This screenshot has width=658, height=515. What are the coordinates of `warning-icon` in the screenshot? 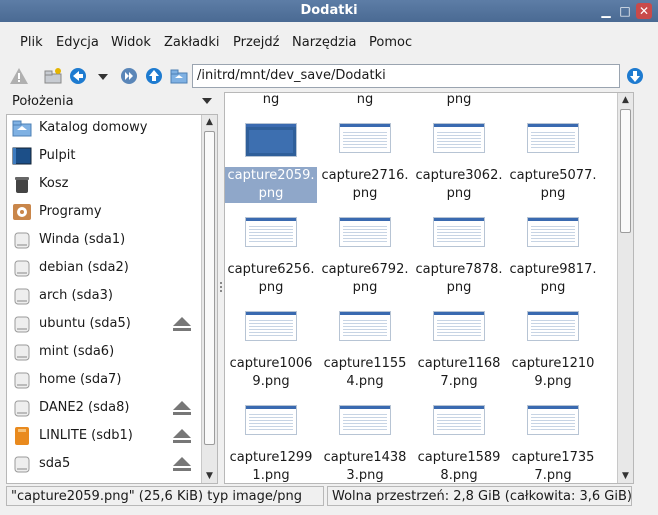 It's located at (19, 76).